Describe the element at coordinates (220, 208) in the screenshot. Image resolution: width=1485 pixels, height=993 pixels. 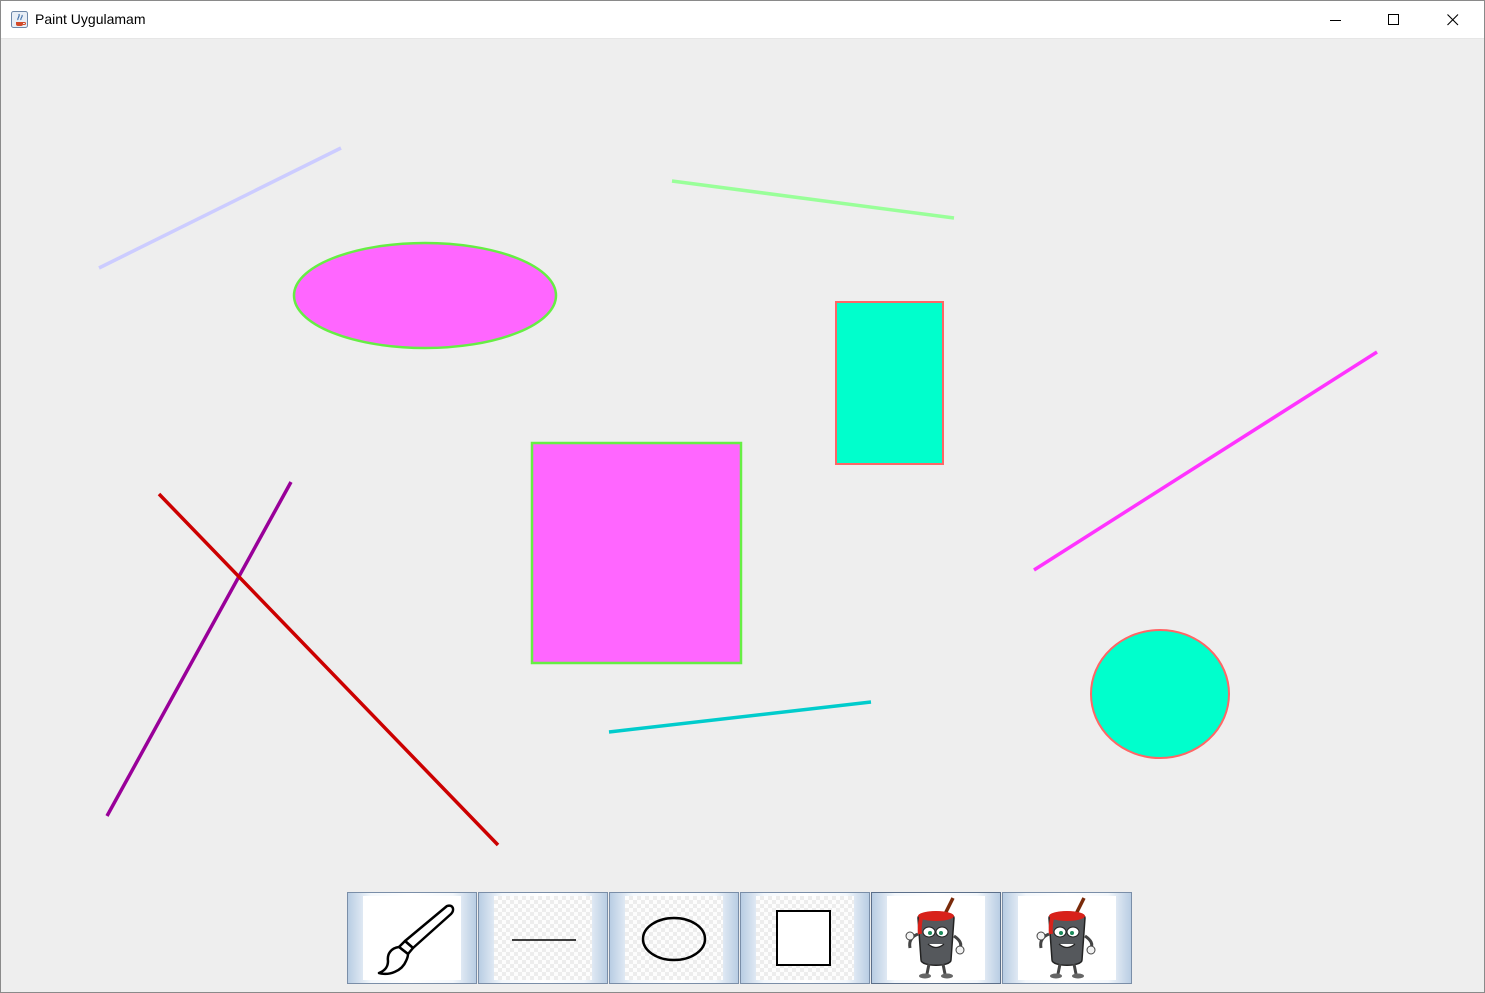
I see `lavender-line` at that location.